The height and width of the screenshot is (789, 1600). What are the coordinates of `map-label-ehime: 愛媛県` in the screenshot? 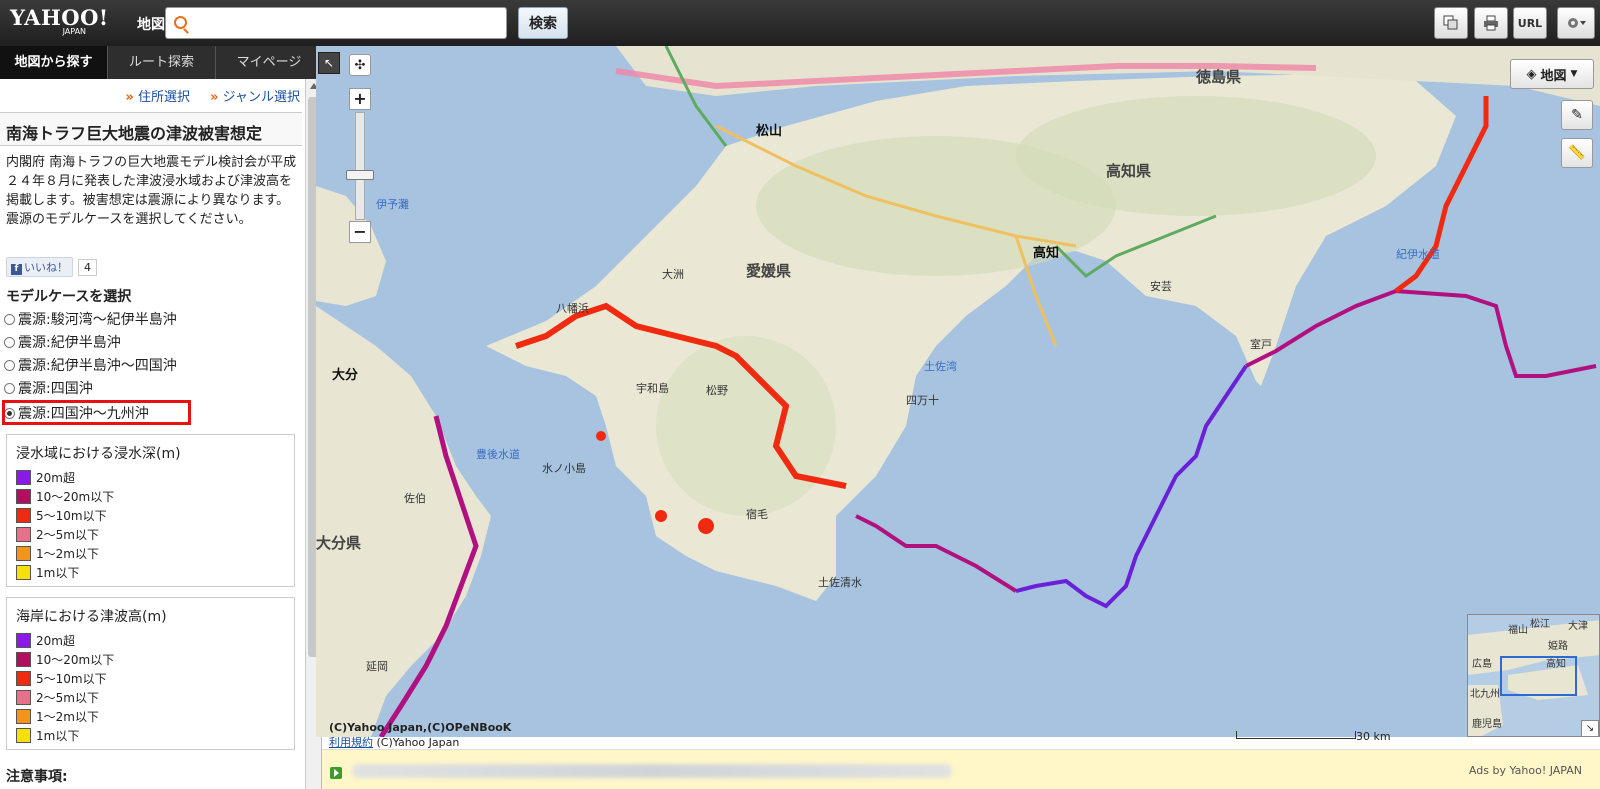 It's located at (769, 271).